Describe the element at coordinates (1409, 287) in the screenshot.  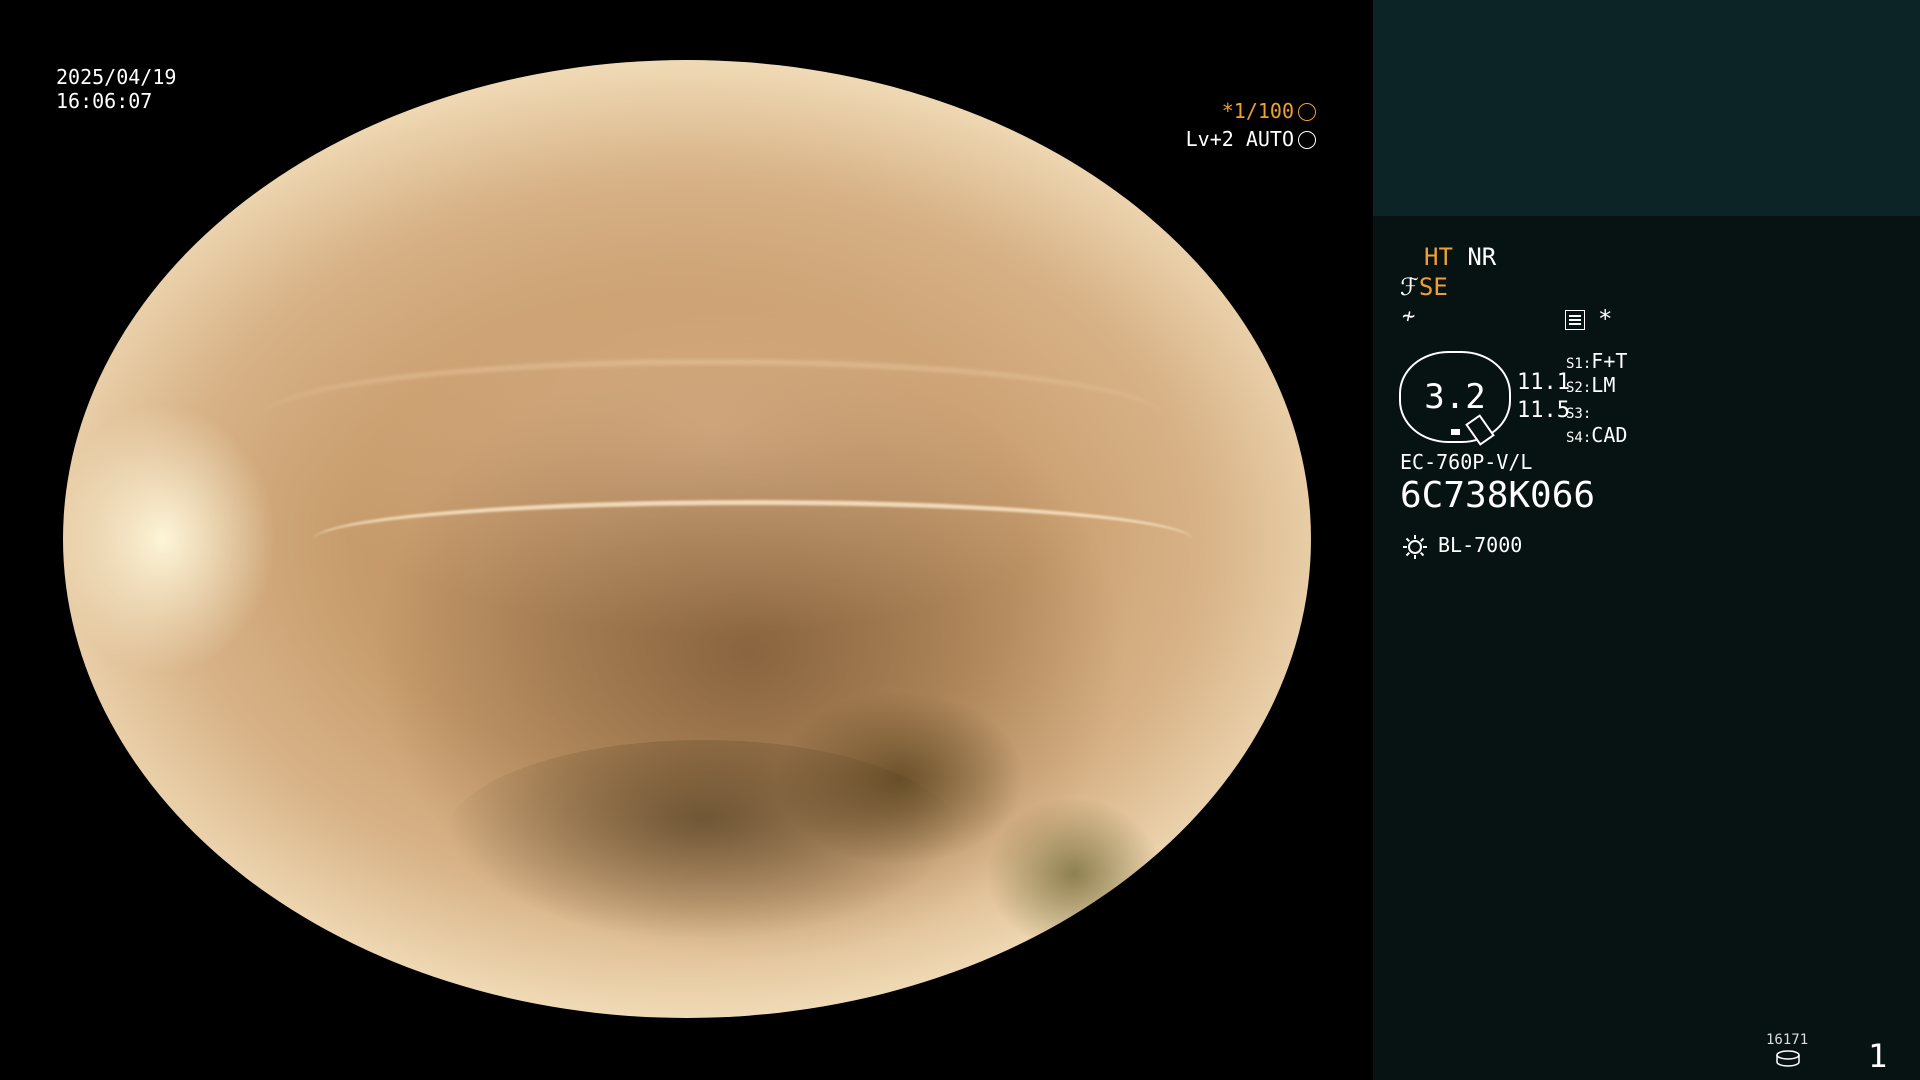
I see `scope-tip-icon: ℱ` at that location.